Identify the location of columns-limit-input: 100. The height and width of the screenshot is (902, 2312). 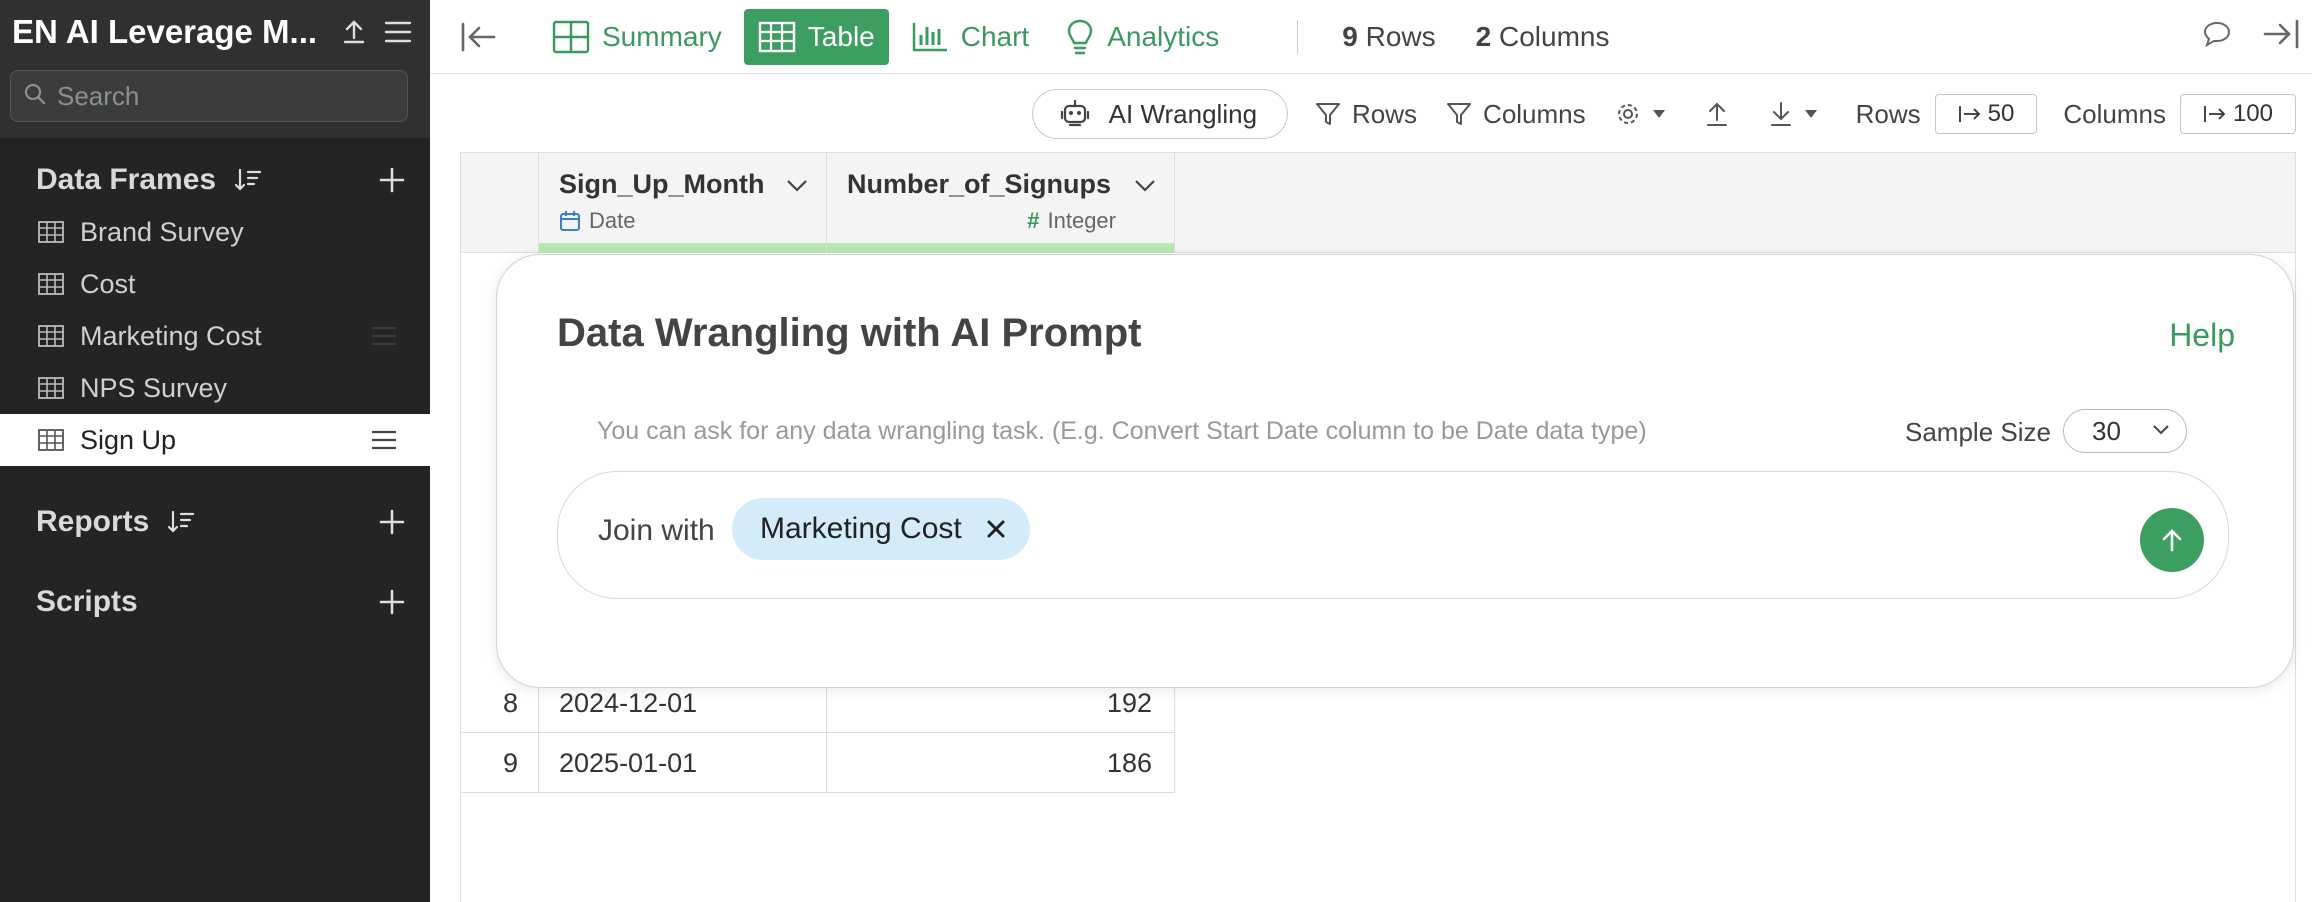
(2237, 114).